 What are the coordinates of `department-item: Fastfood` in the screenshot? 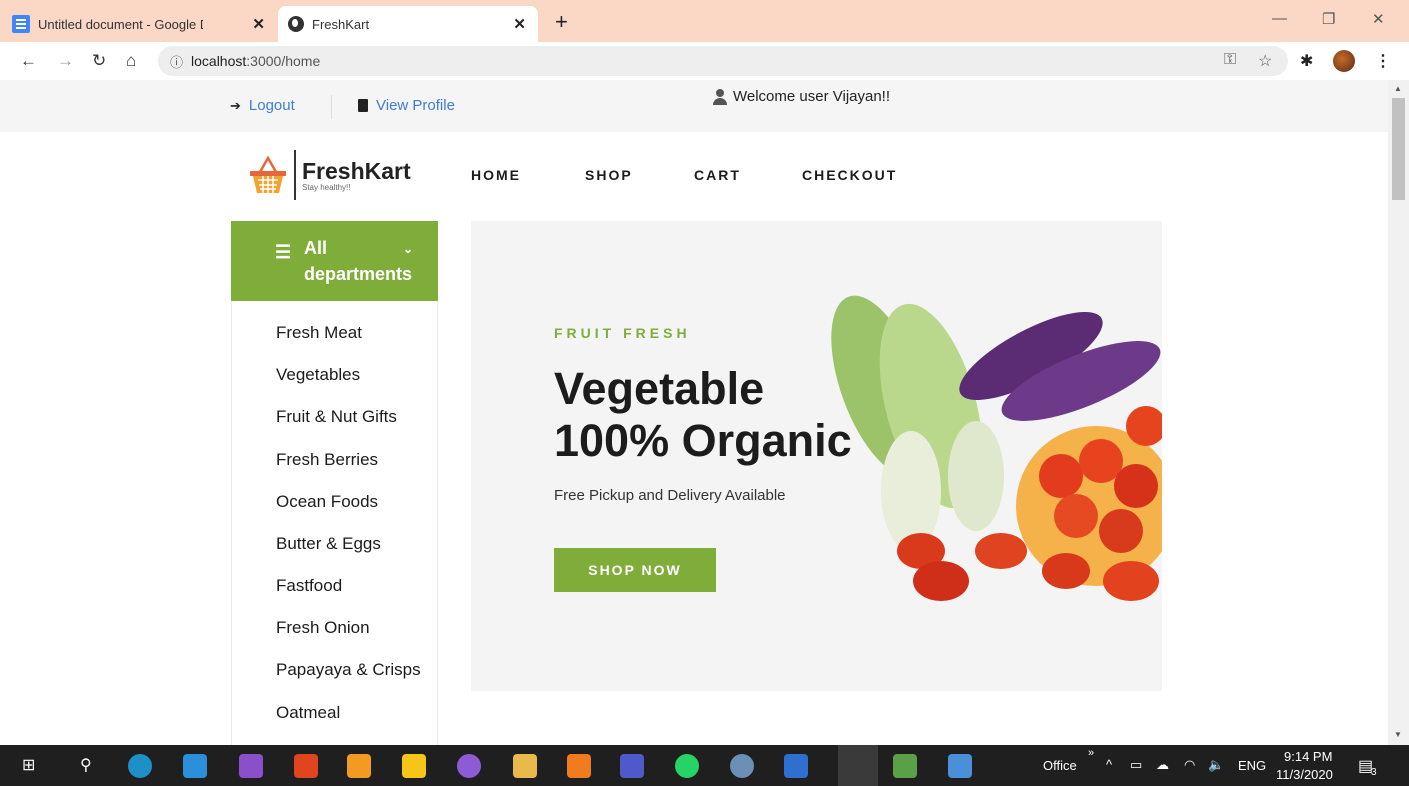 It's located at (309, 586).